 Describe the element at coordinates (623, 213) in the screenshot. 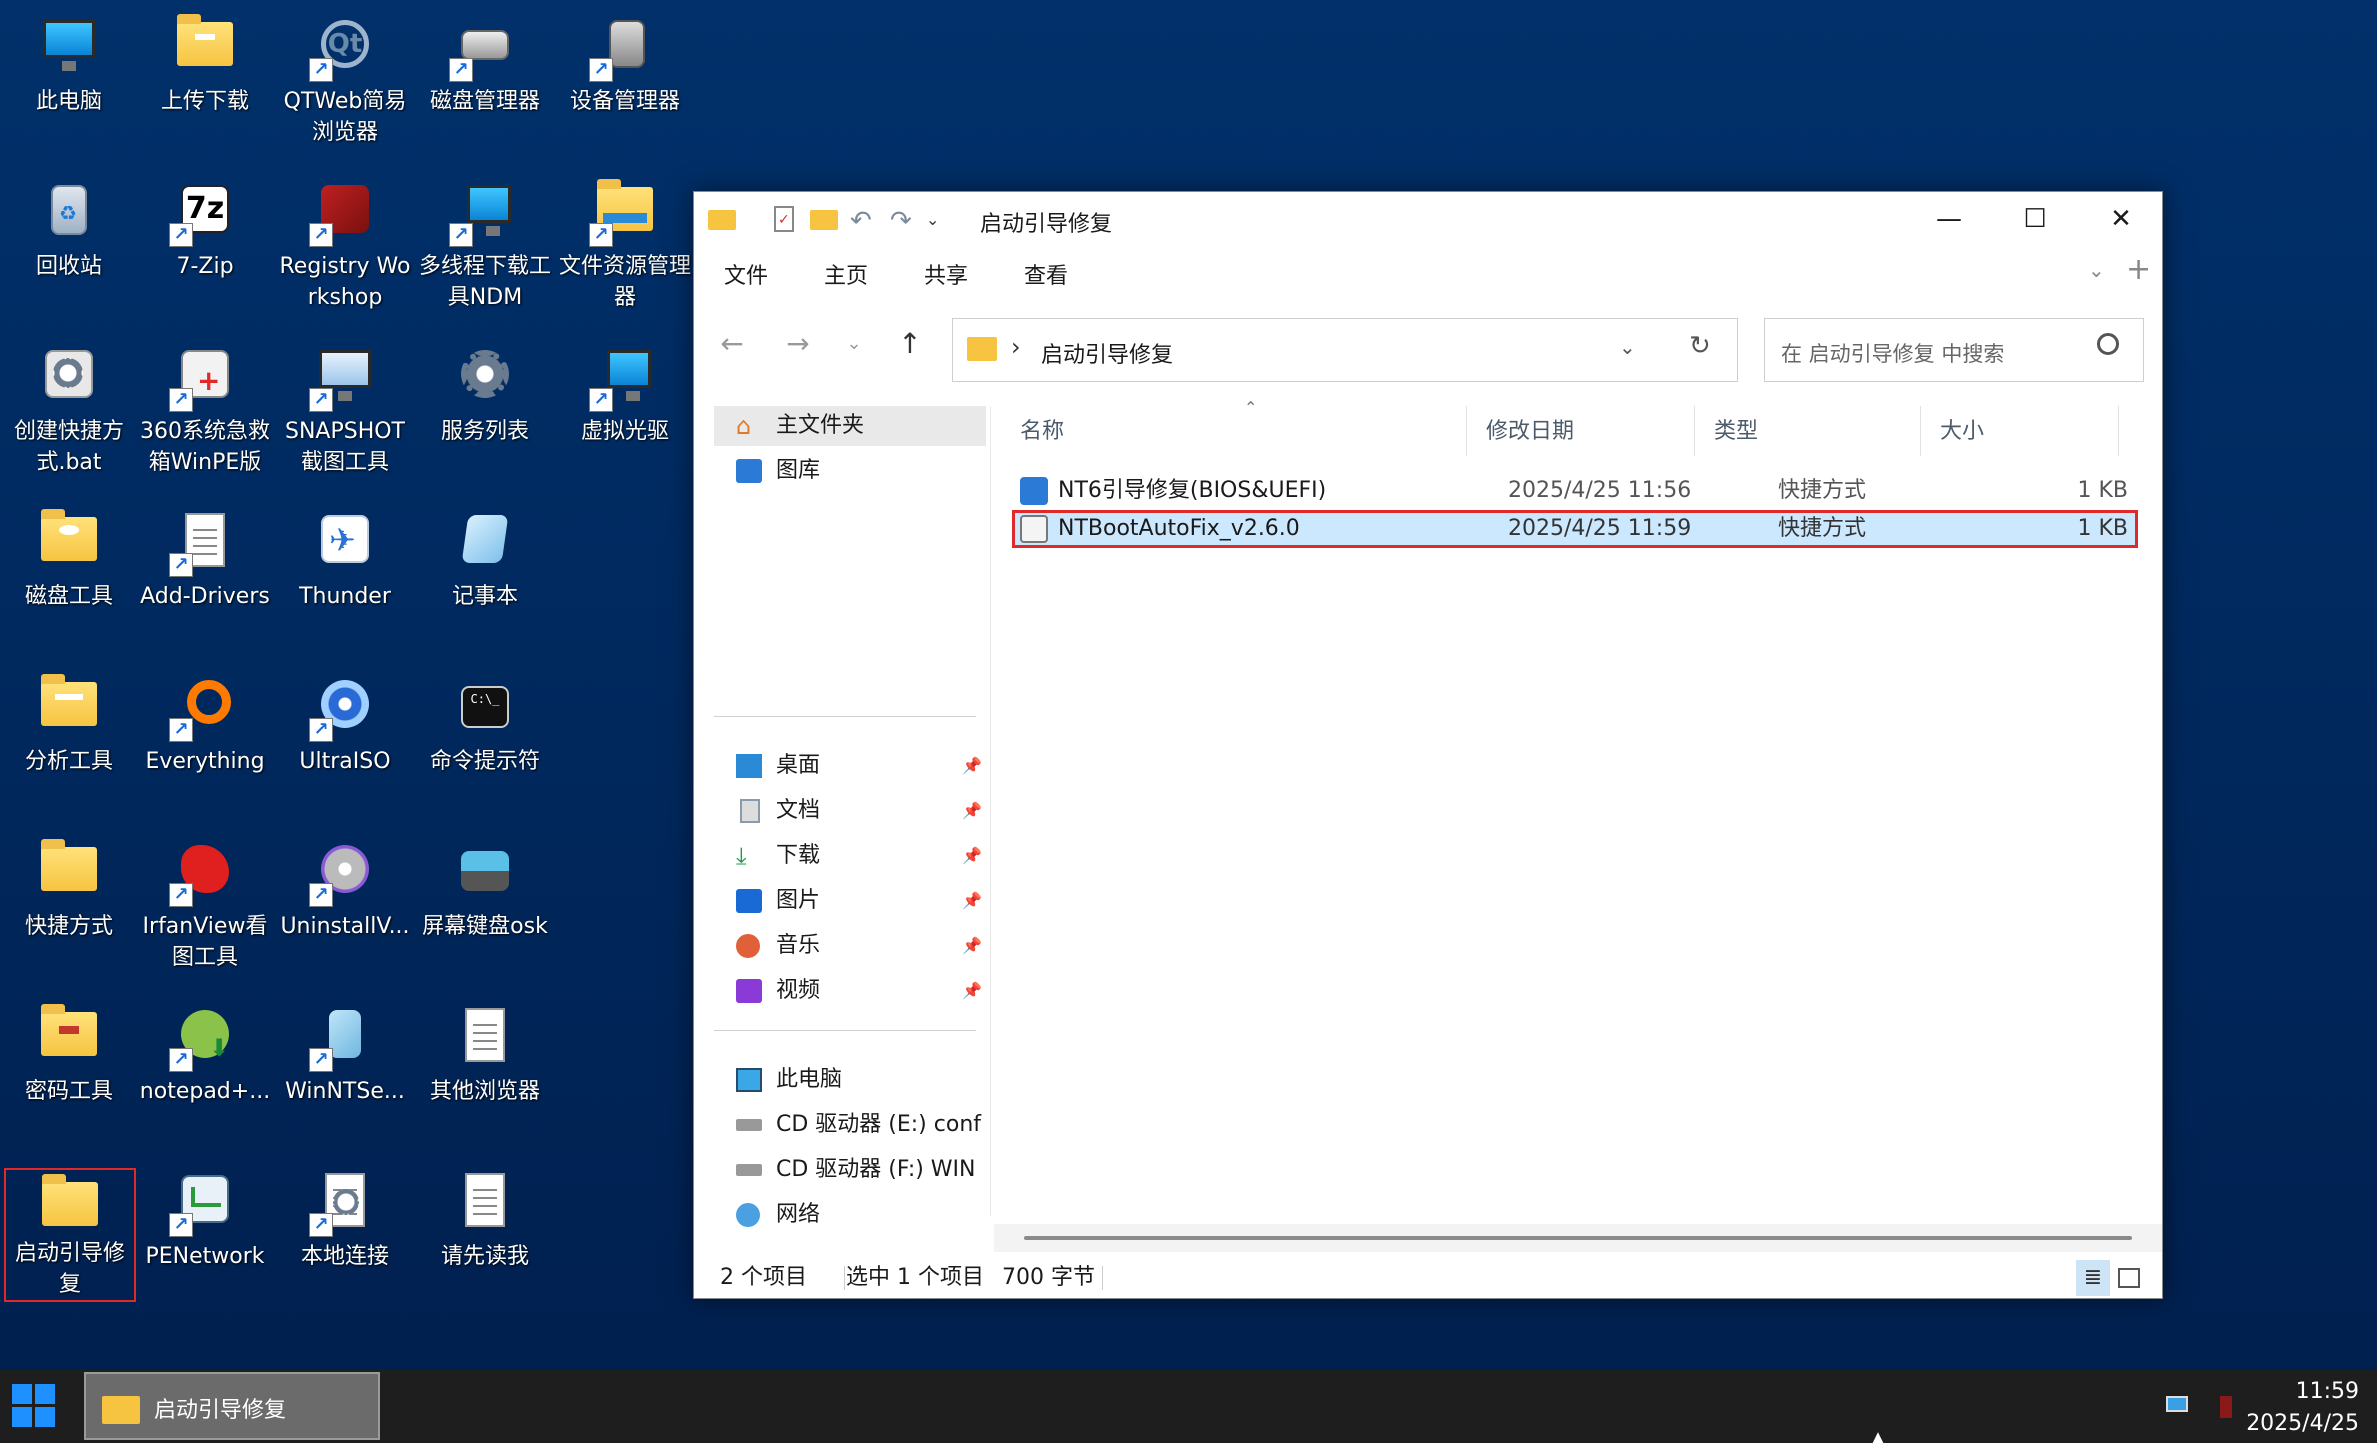

I see `file-explorer-icon: ↗` at that location.